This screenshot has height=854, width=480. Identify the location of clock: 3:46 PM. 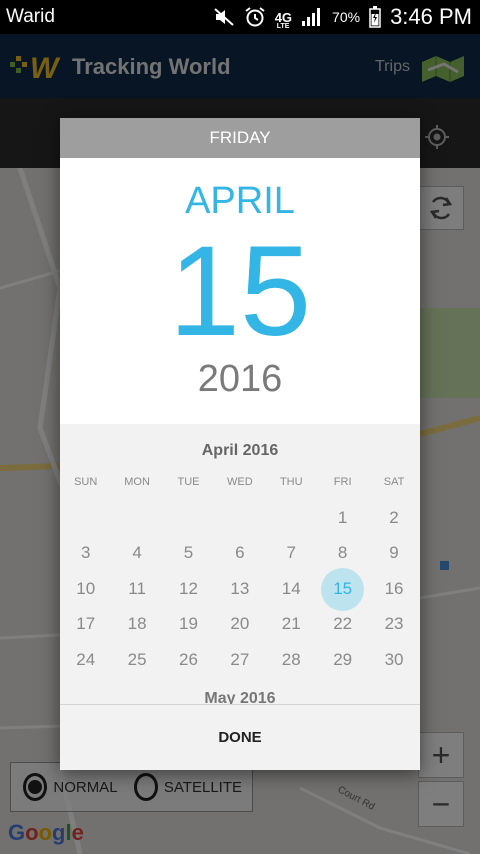
(431, 16).